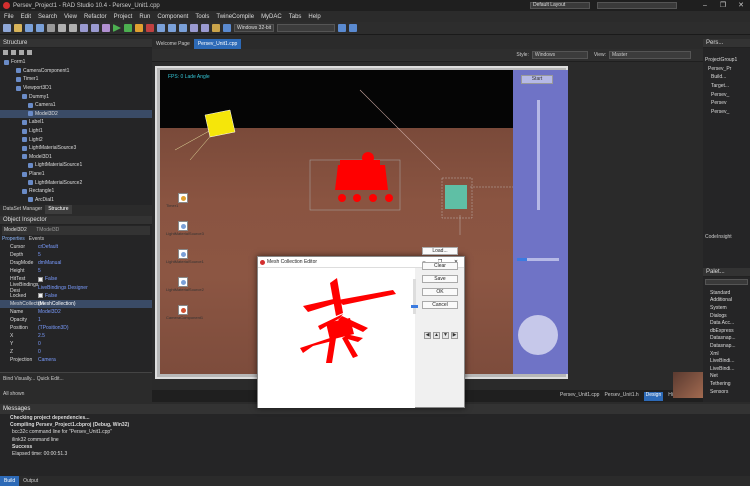 Image resolution: width=750 pixels, height=486 pixels. Describe the element at coordinates (191, 228) in the screenshot. I see `nonvisual-component: LightMaterialSource3` at that location.